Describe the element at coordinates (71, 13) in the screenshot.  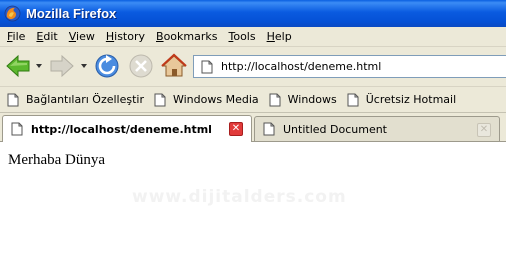
I see `window-title: Mozilla Firefox` at that location.